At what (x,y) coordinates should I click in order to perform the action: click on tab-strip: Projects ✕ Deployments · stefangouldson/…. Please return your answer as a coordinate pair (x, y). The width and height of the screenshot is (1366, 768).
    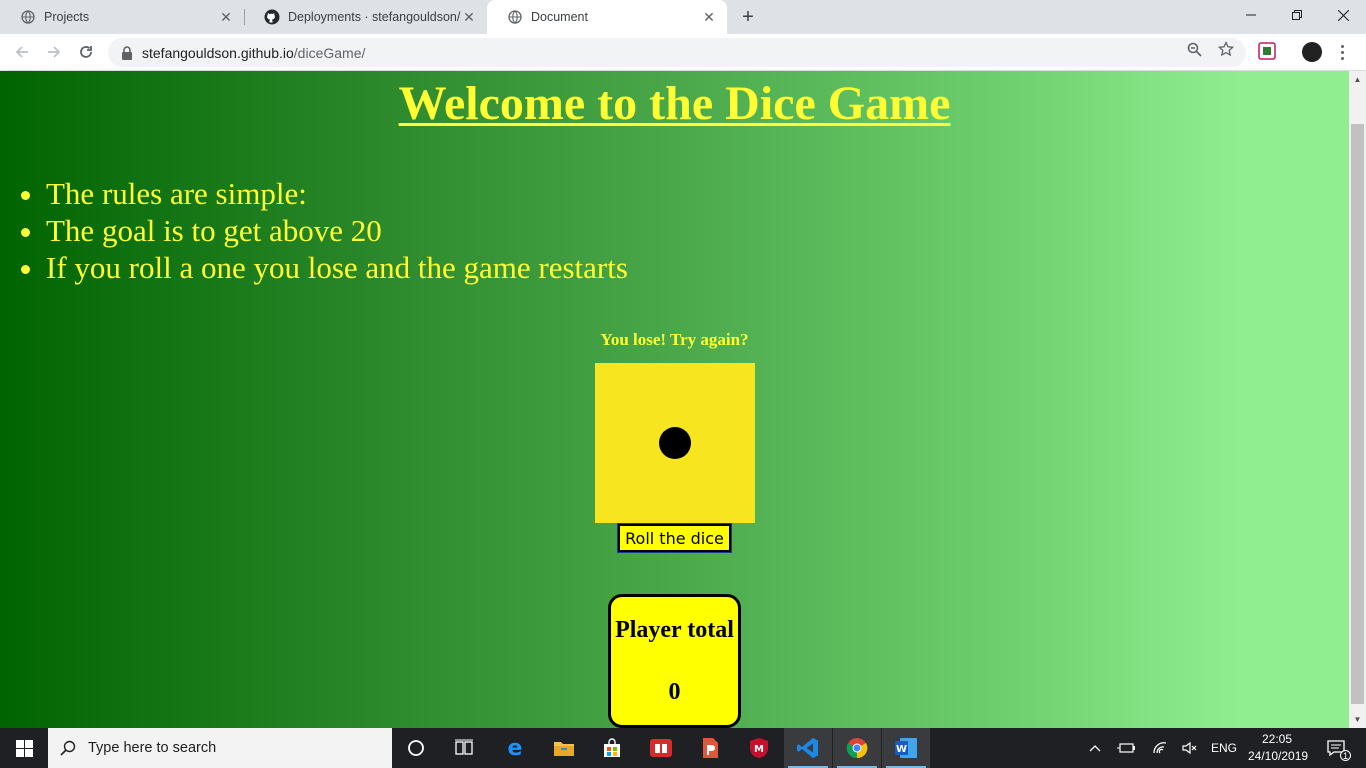
    Looking at the image, I should click on (683, 17).